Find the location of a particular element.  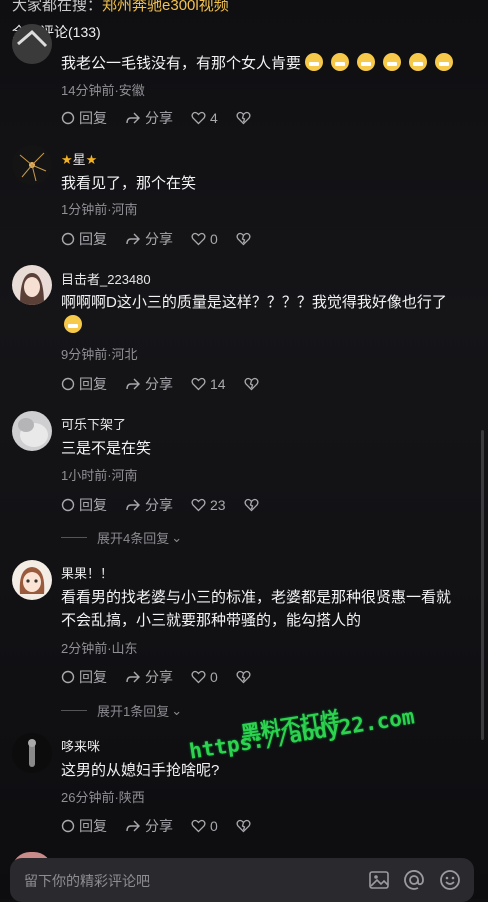

comment-input: 留下你的精彩评论吧 is located at coordinates (242, 880).